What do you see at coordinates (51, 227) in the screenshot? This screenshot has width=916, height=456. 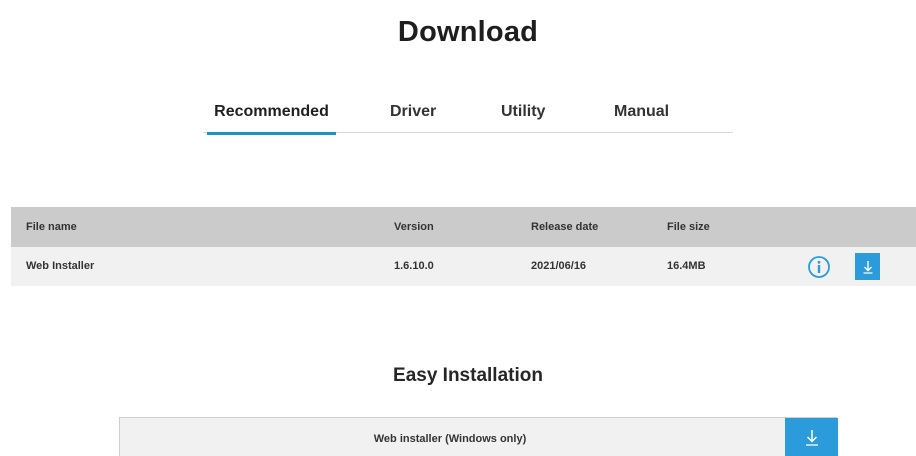 I see `column-header-file-name: File name` at bounding box center [51, 227].